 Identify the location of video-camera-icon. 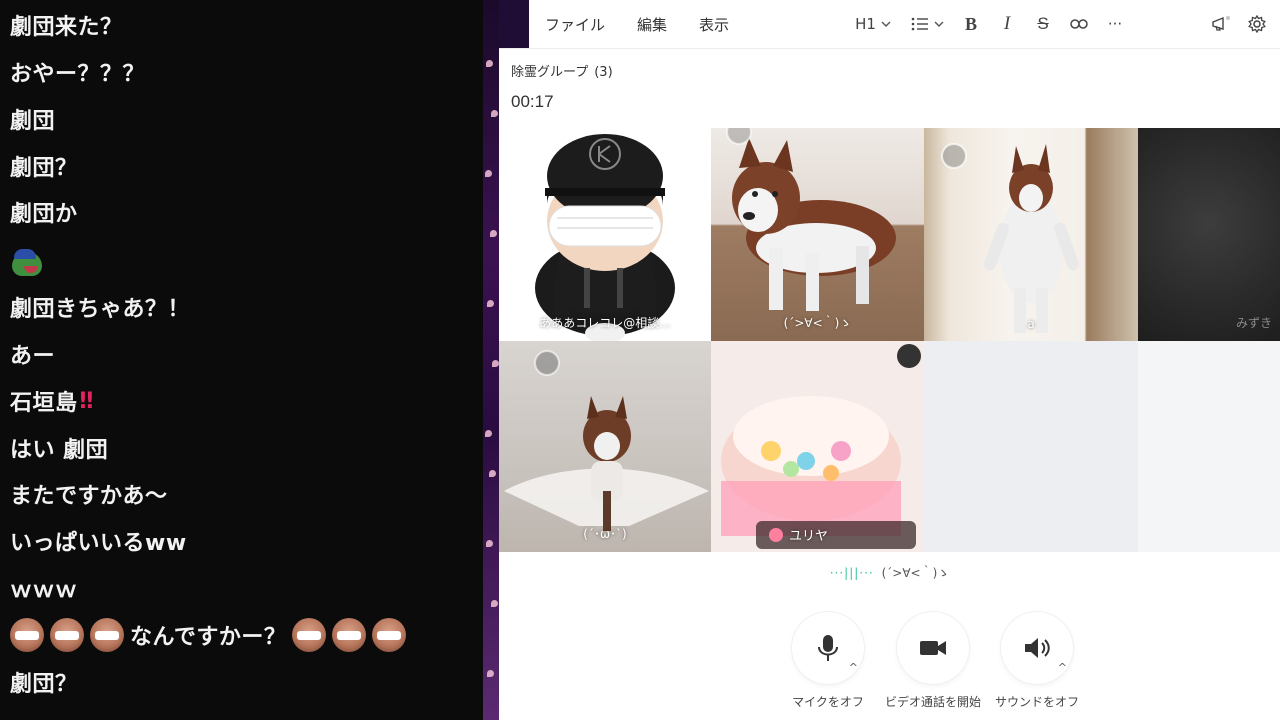
(933, 648).